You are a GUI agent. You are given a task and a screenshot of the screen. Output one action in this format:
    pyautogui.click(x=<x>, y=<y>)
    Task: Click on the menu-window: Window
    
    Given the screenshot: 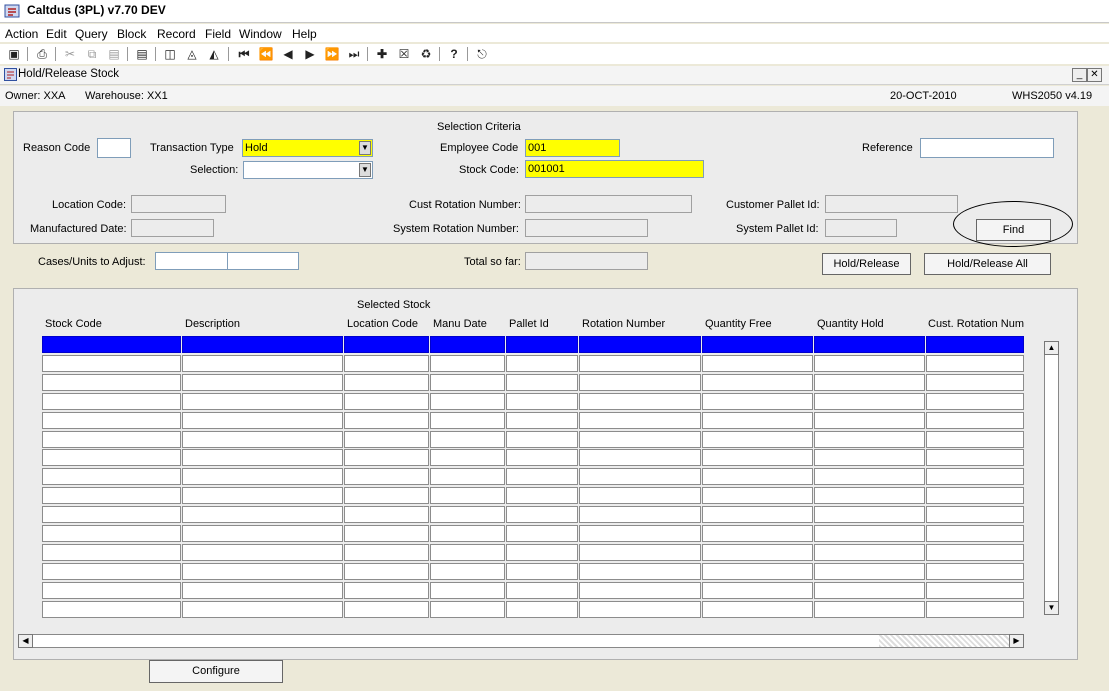 What is the action you would take?
    pyautogui.click(x=260, y=34)
    